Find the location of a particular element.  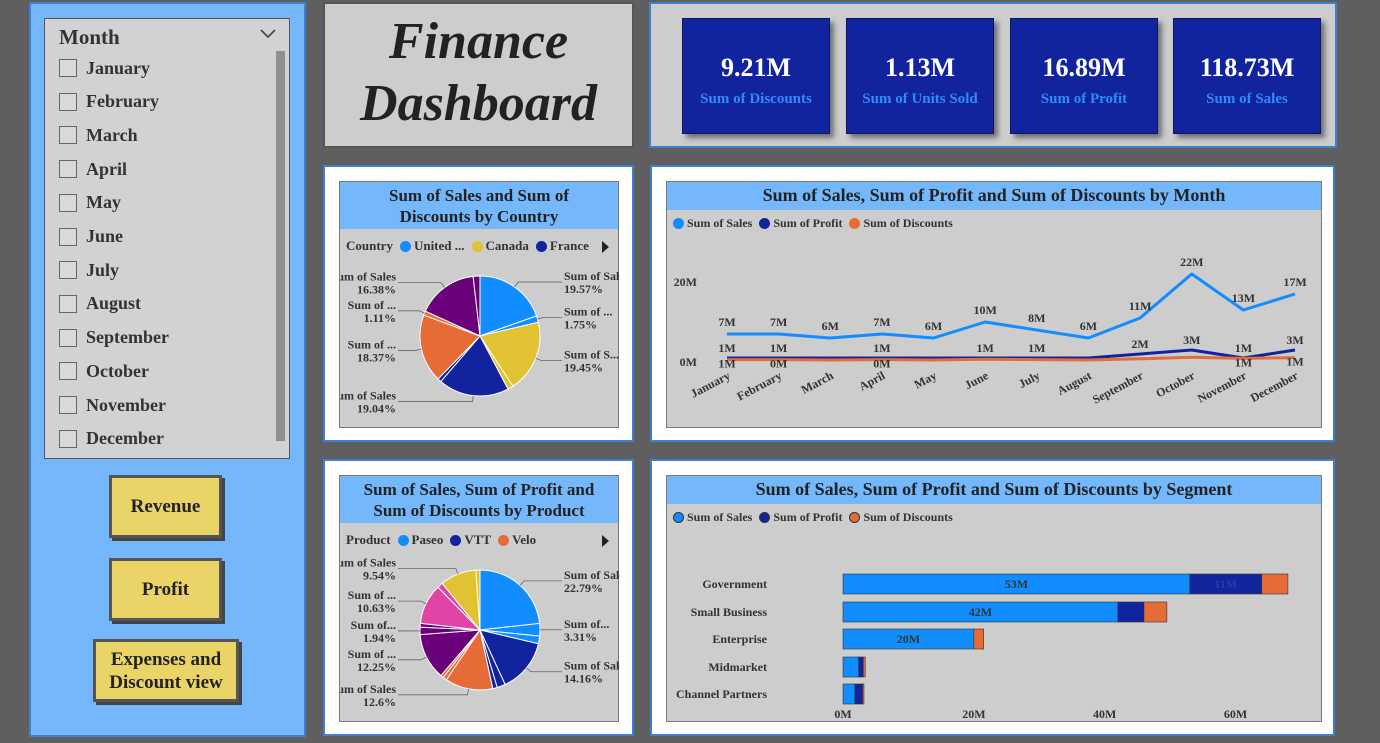

month-option-september: September is located at coordinates (114, 338).